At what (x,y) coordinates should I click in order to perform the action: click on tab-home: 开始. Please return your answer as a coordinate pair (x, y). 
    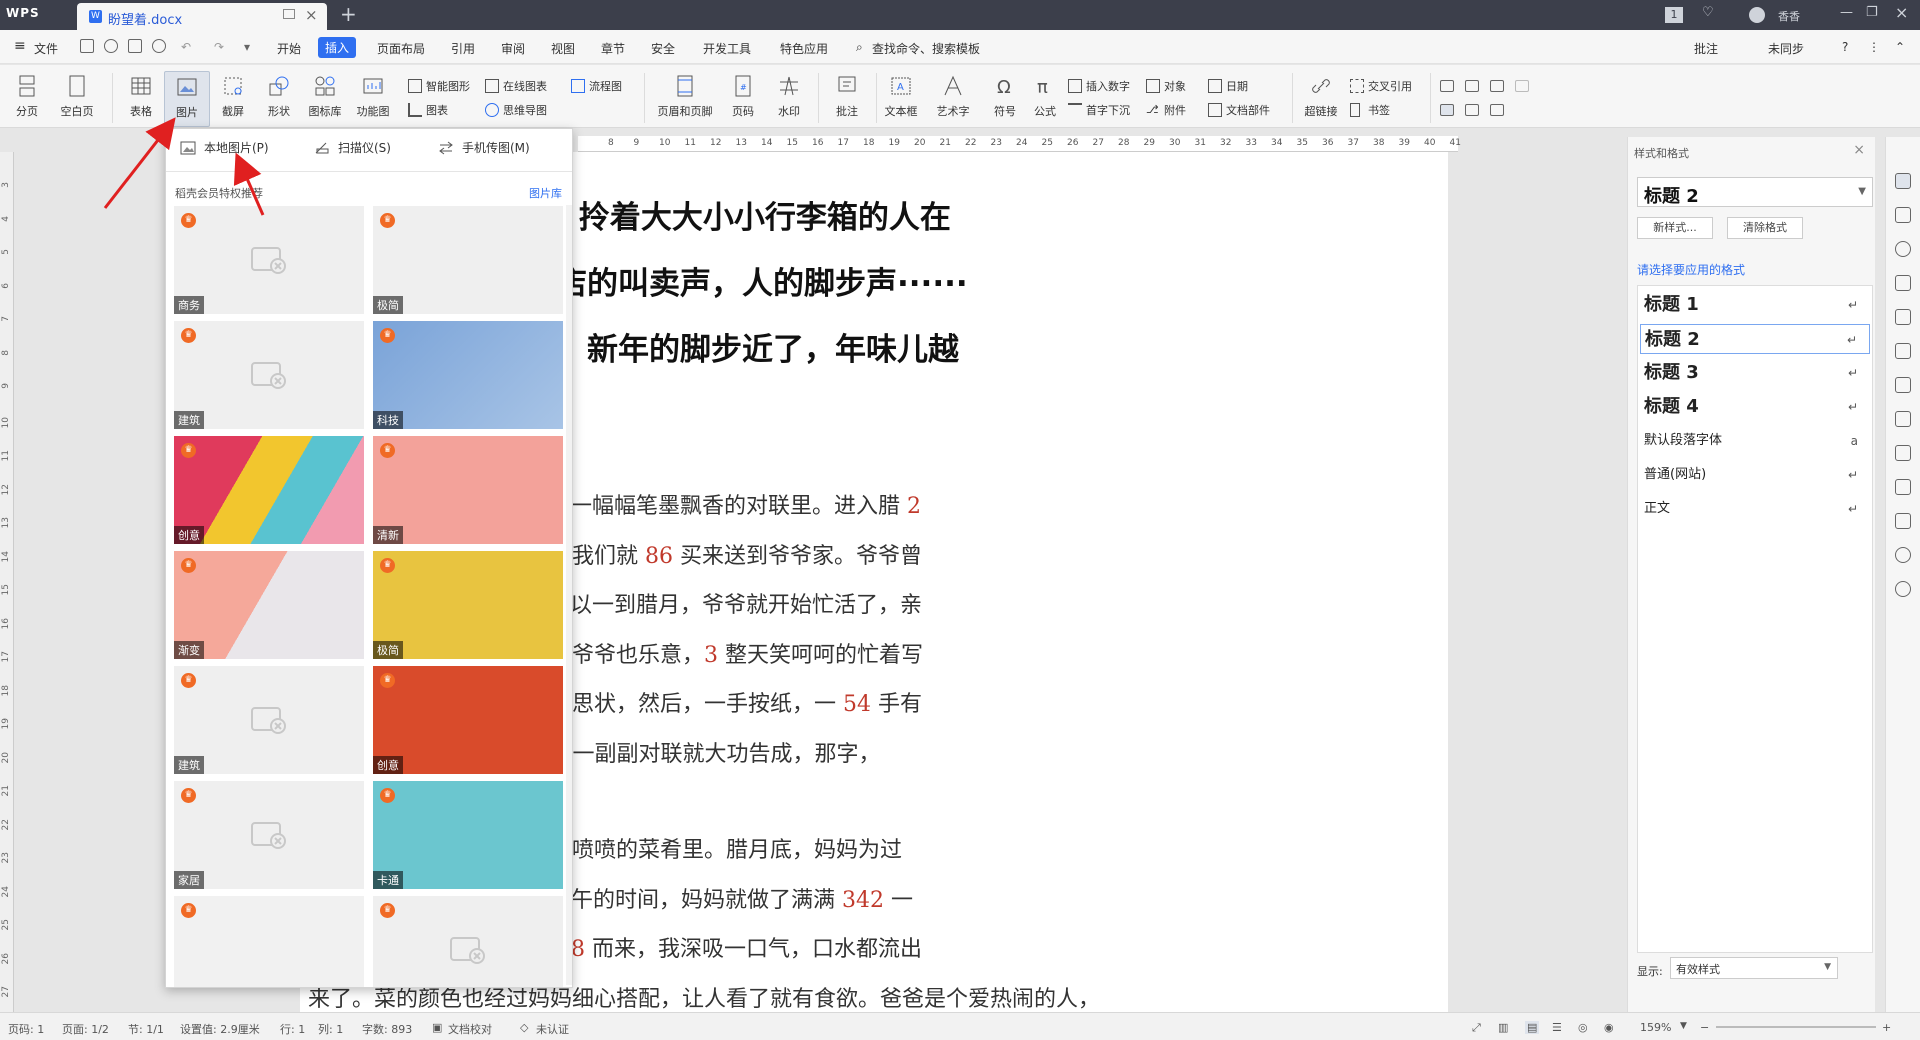
    Looking at the image, I should click on (289, 48).